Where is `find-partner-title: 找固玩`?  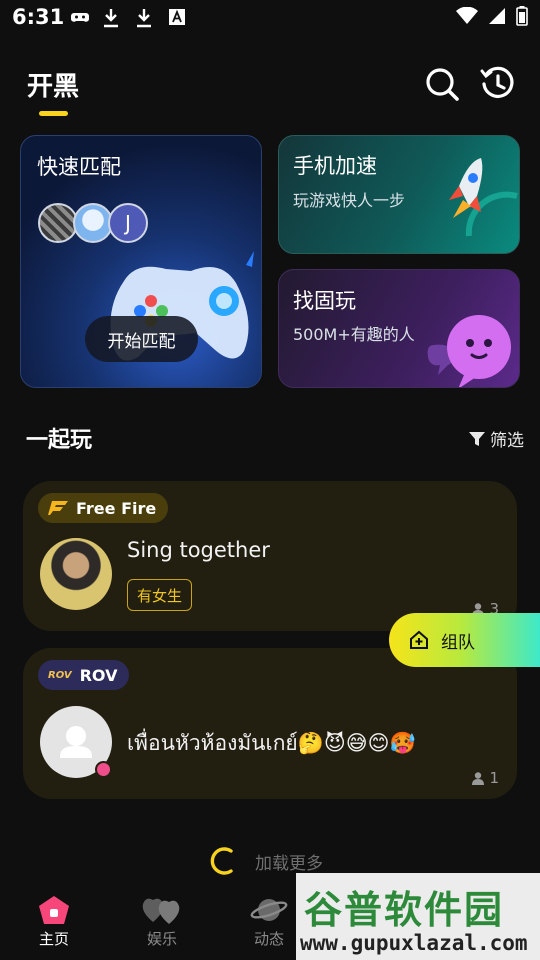 find-partner-title: 找固玩 is located at coordinates (324, 301).